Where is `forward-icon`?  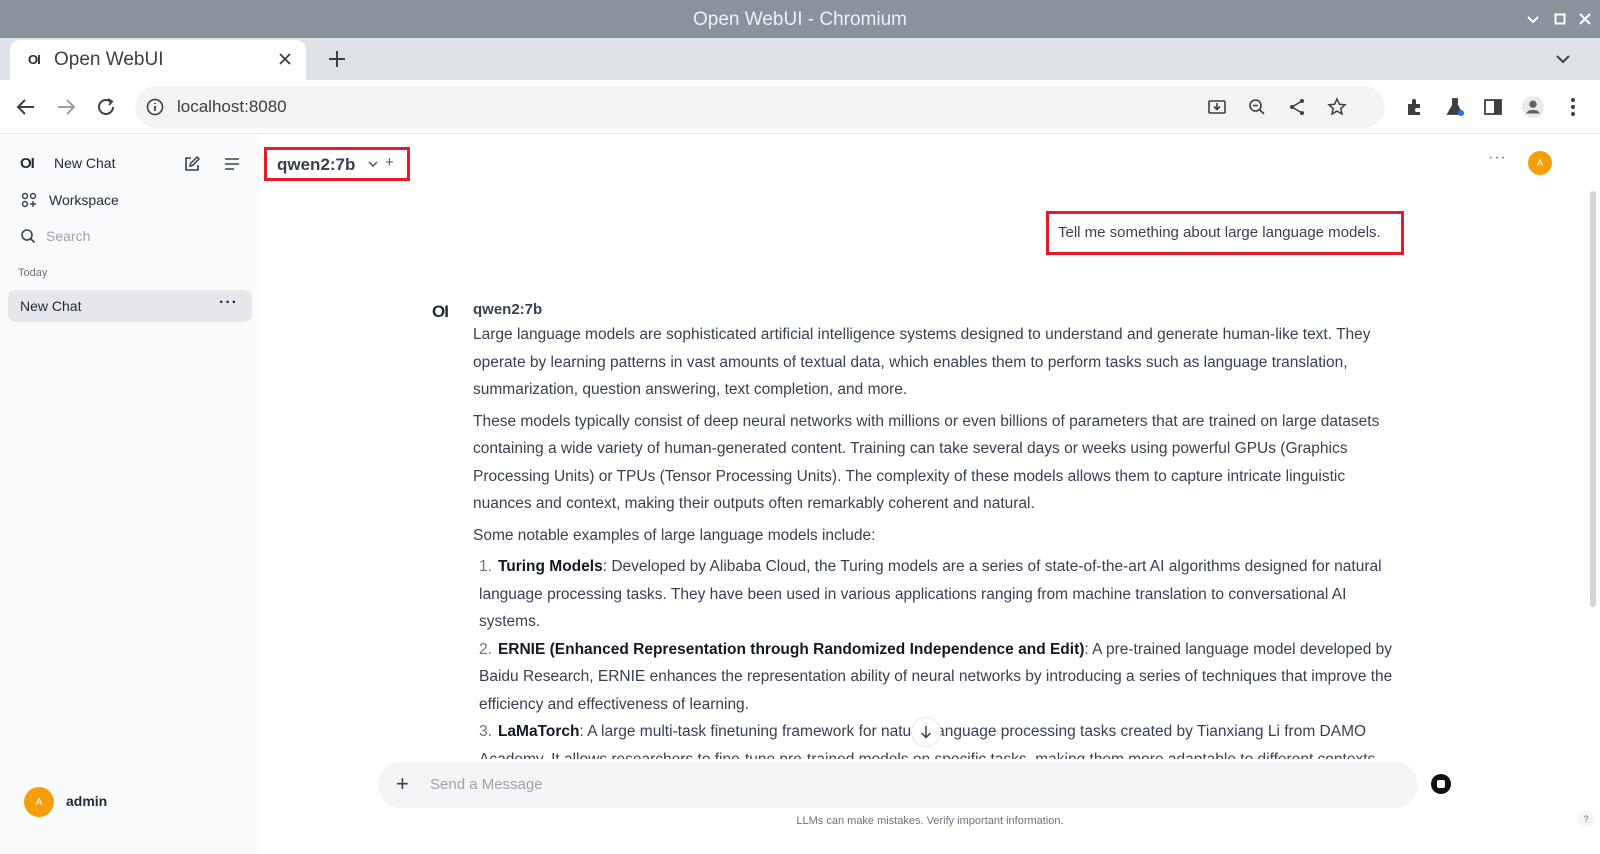
forward-icon is located at coordinates (66, 107).